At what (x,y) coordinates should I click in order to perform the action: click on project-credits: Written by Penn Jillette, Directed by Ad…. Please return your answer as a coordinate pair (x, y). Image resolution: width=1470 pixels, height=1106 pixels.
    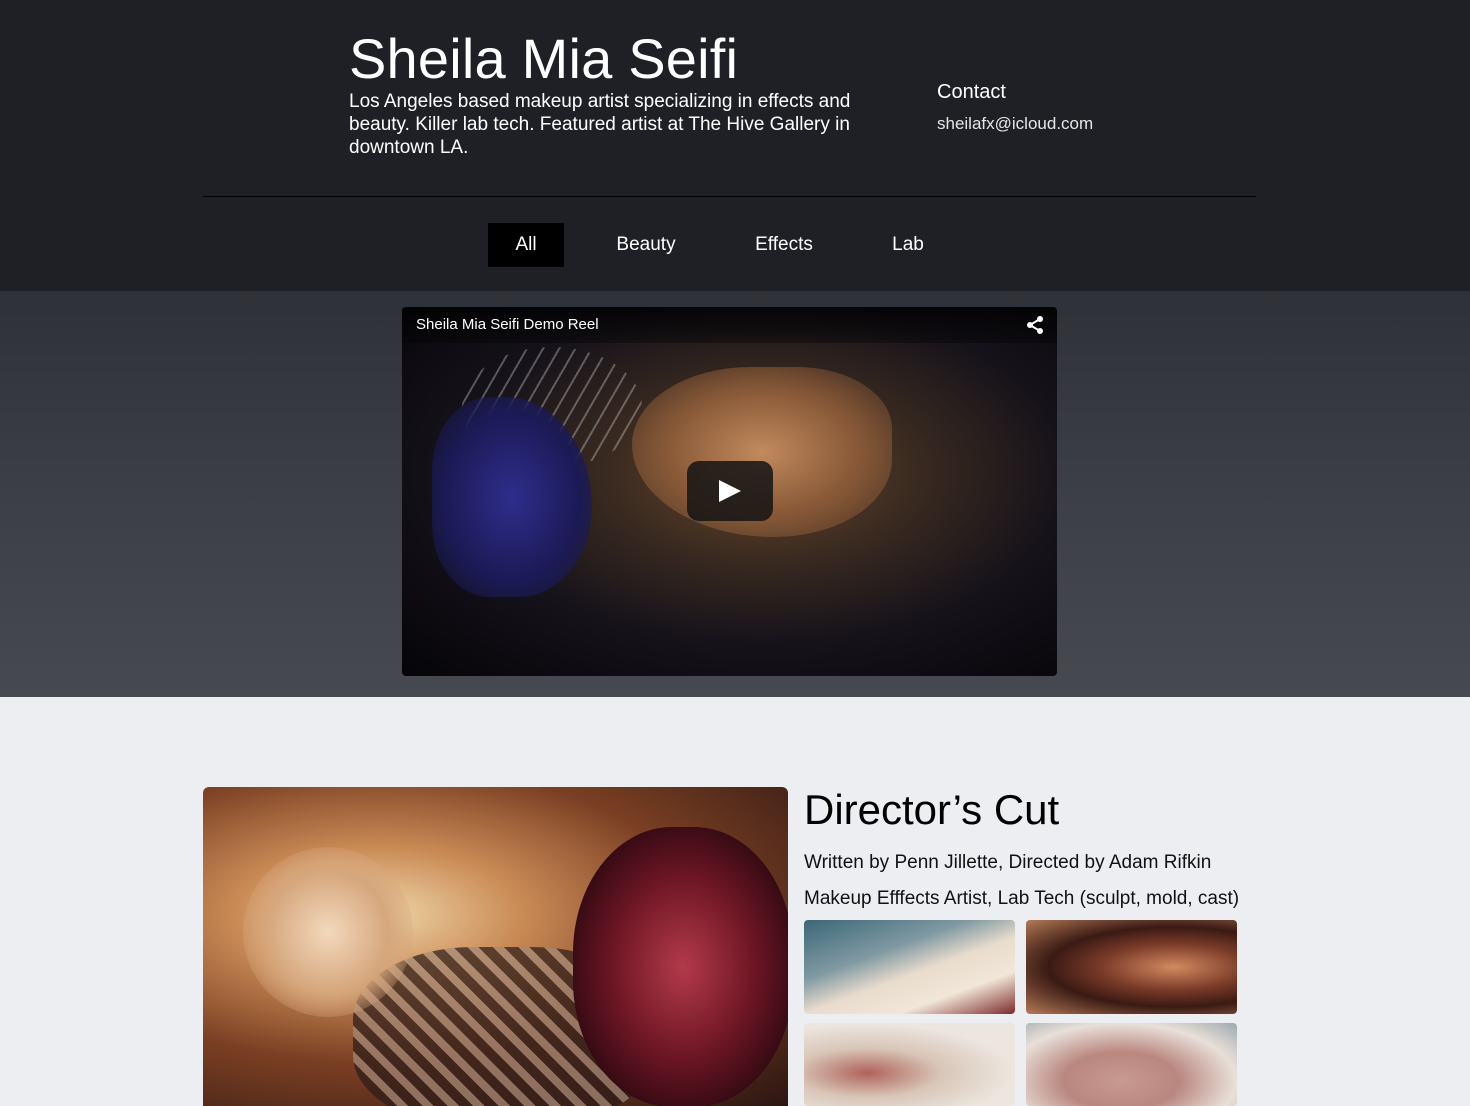
    Looking at the image, I should click on (1008, 862).